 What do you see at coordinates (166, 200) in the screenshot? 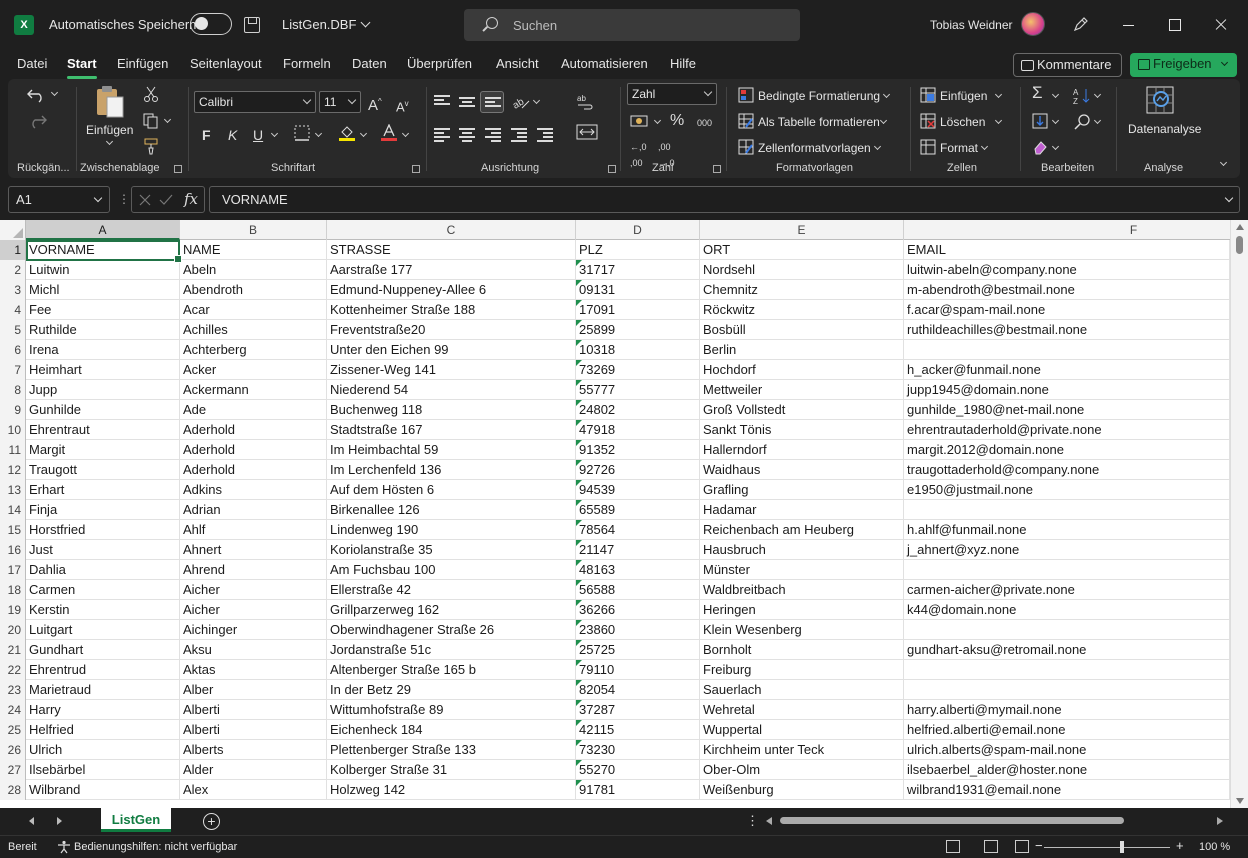
I see `enter-check-icon` at bounding box center [166, 200].